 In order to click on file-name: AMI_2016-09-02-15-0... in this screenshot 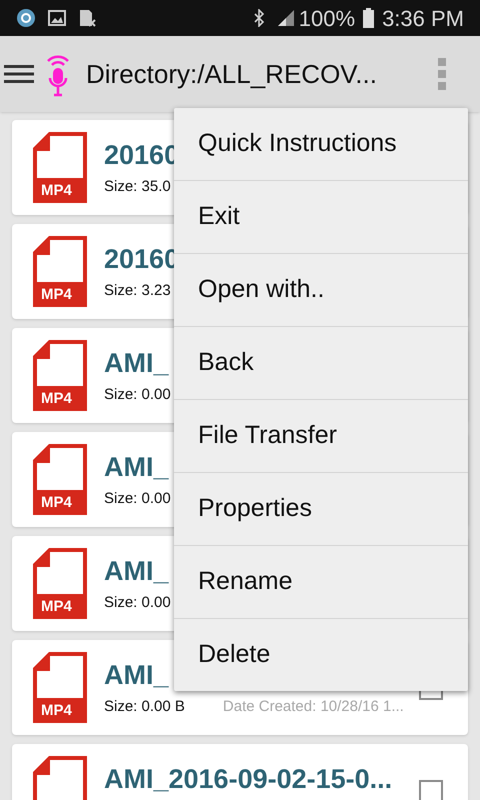, I will do `click(248, 779)`.